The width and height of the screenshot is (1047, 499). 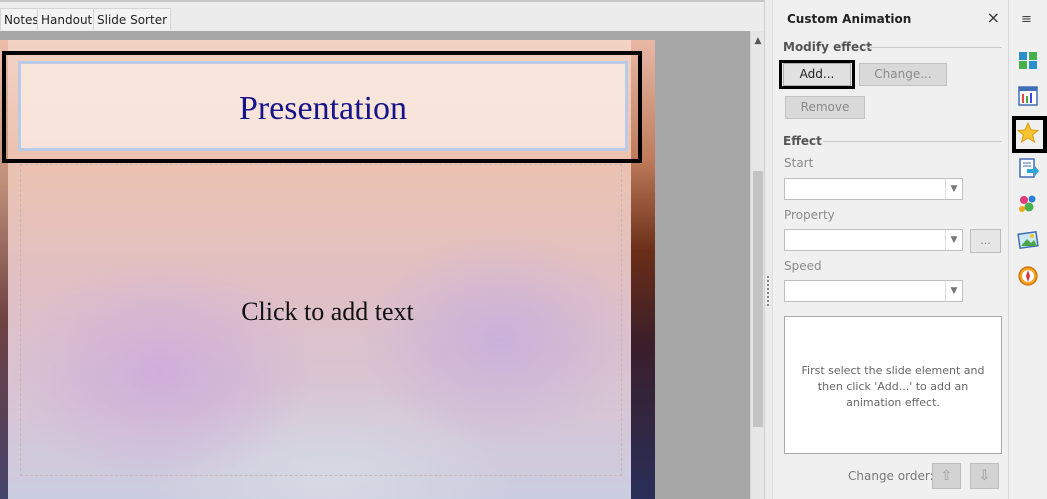 I want to click on slide-transition-icon, so click(x=1028, y=169).